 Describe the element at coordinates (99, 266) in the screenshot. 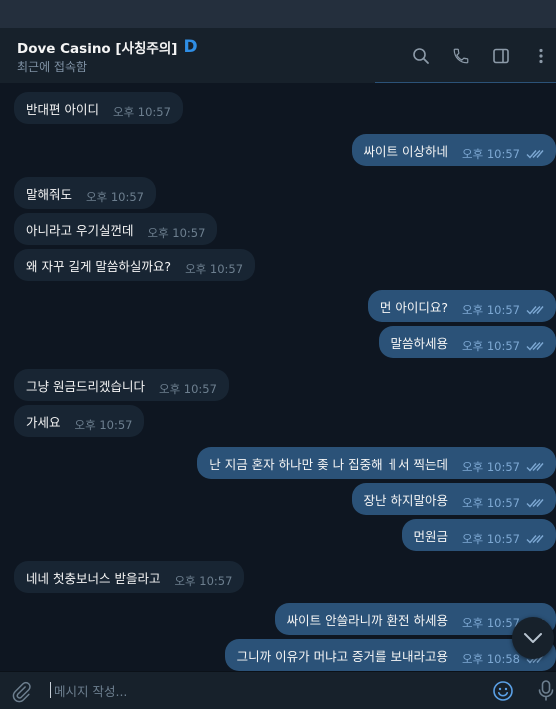

I see `message-text: 왜 자꾸 길게 말씀하실까요?` at that location.